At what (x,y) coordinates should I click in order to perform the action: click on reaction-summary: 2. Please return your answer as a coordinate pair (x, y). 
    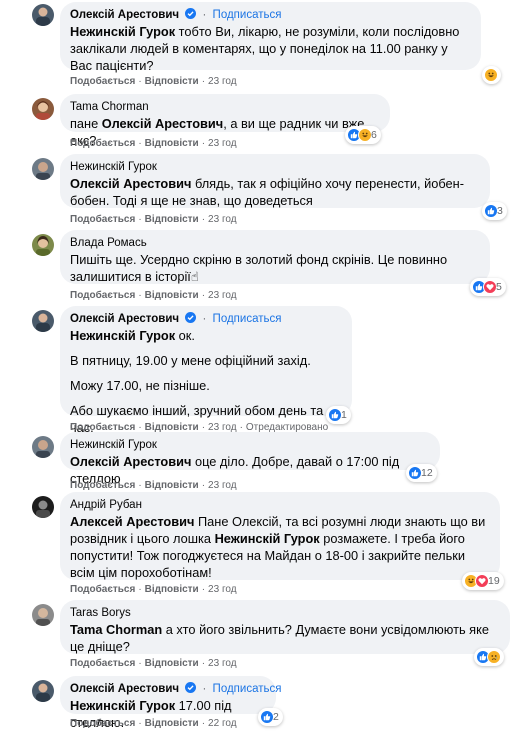
    Looking at the image, I should click on (270, 717).